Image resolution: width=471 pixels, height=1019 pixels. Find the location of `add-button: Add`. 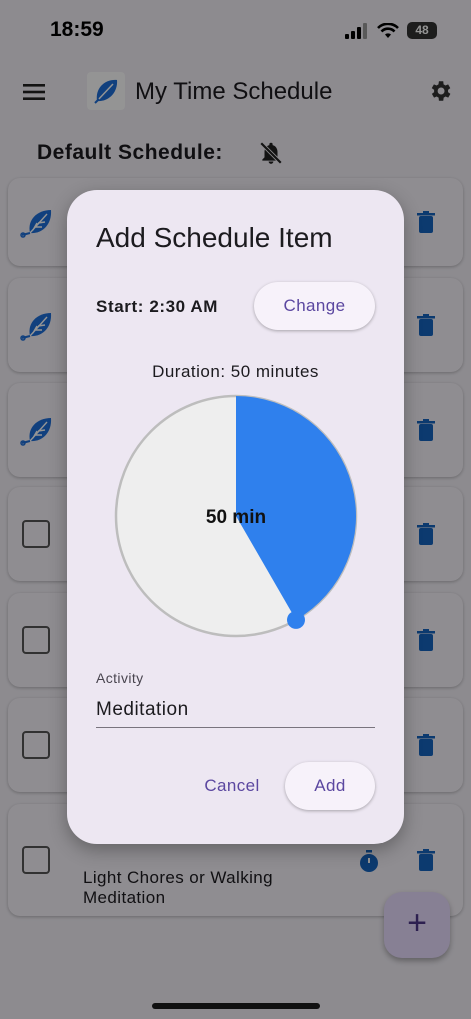

add-button: Add is located at coordinates (330, 786).